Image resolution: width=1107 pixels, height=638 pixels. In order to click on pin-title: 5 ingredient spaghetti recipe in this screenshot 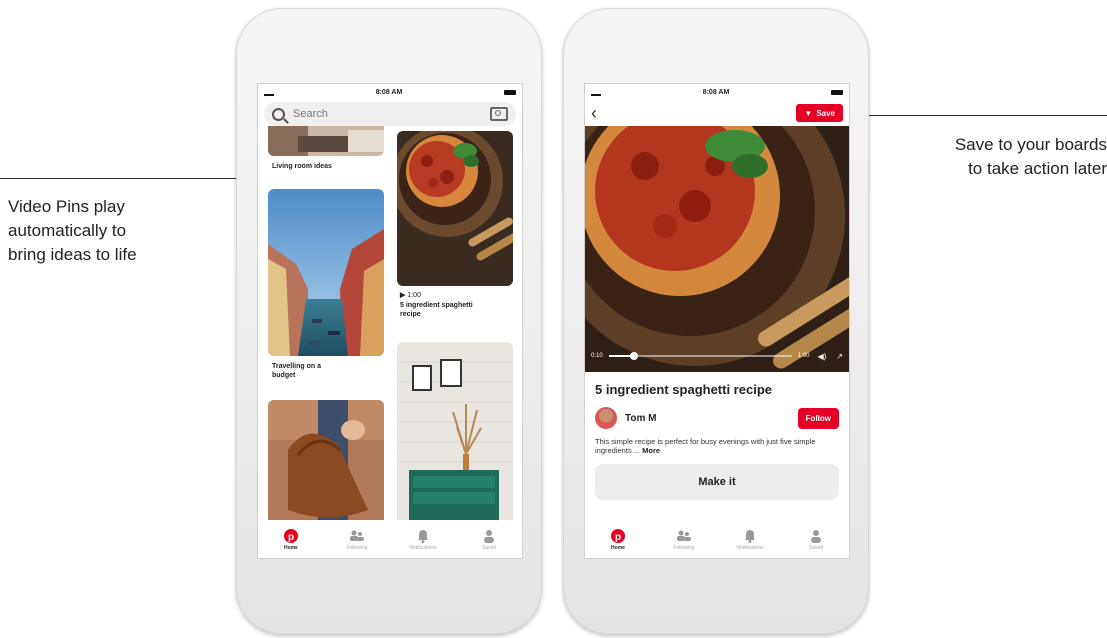, I will do `click(683, 389)`.